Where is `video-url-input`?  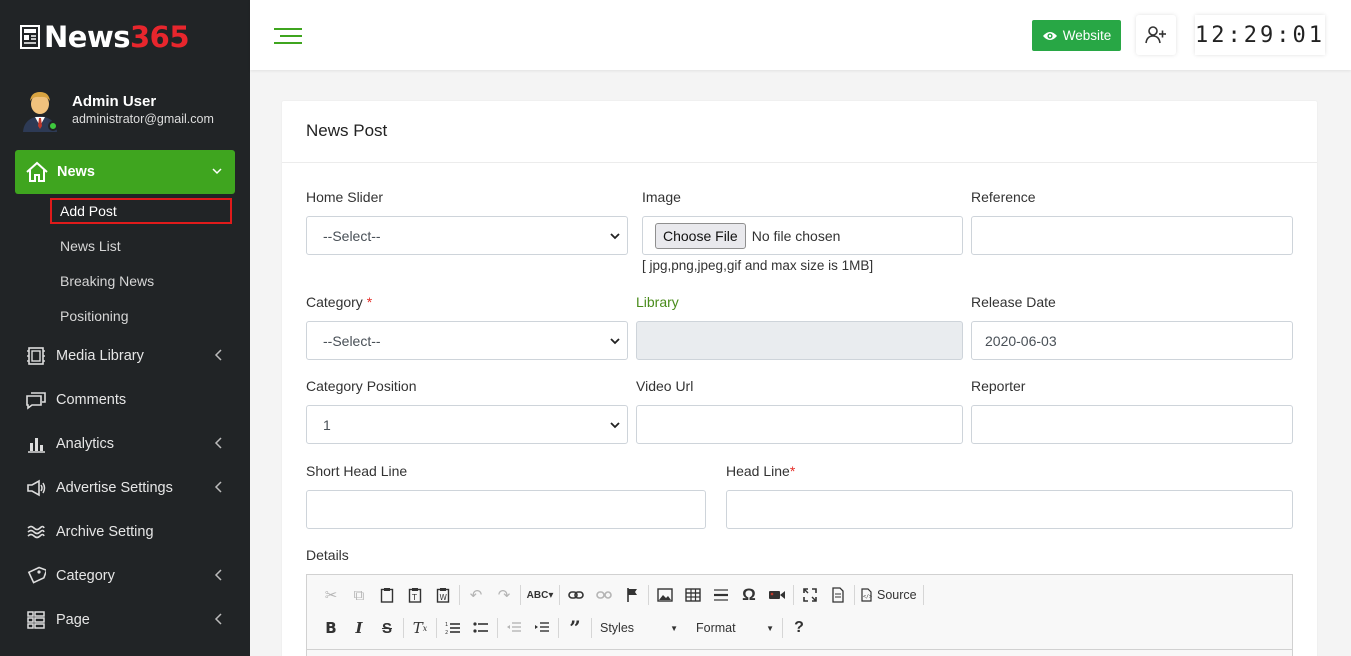 video-url-input is located at coordinates (799, 424).